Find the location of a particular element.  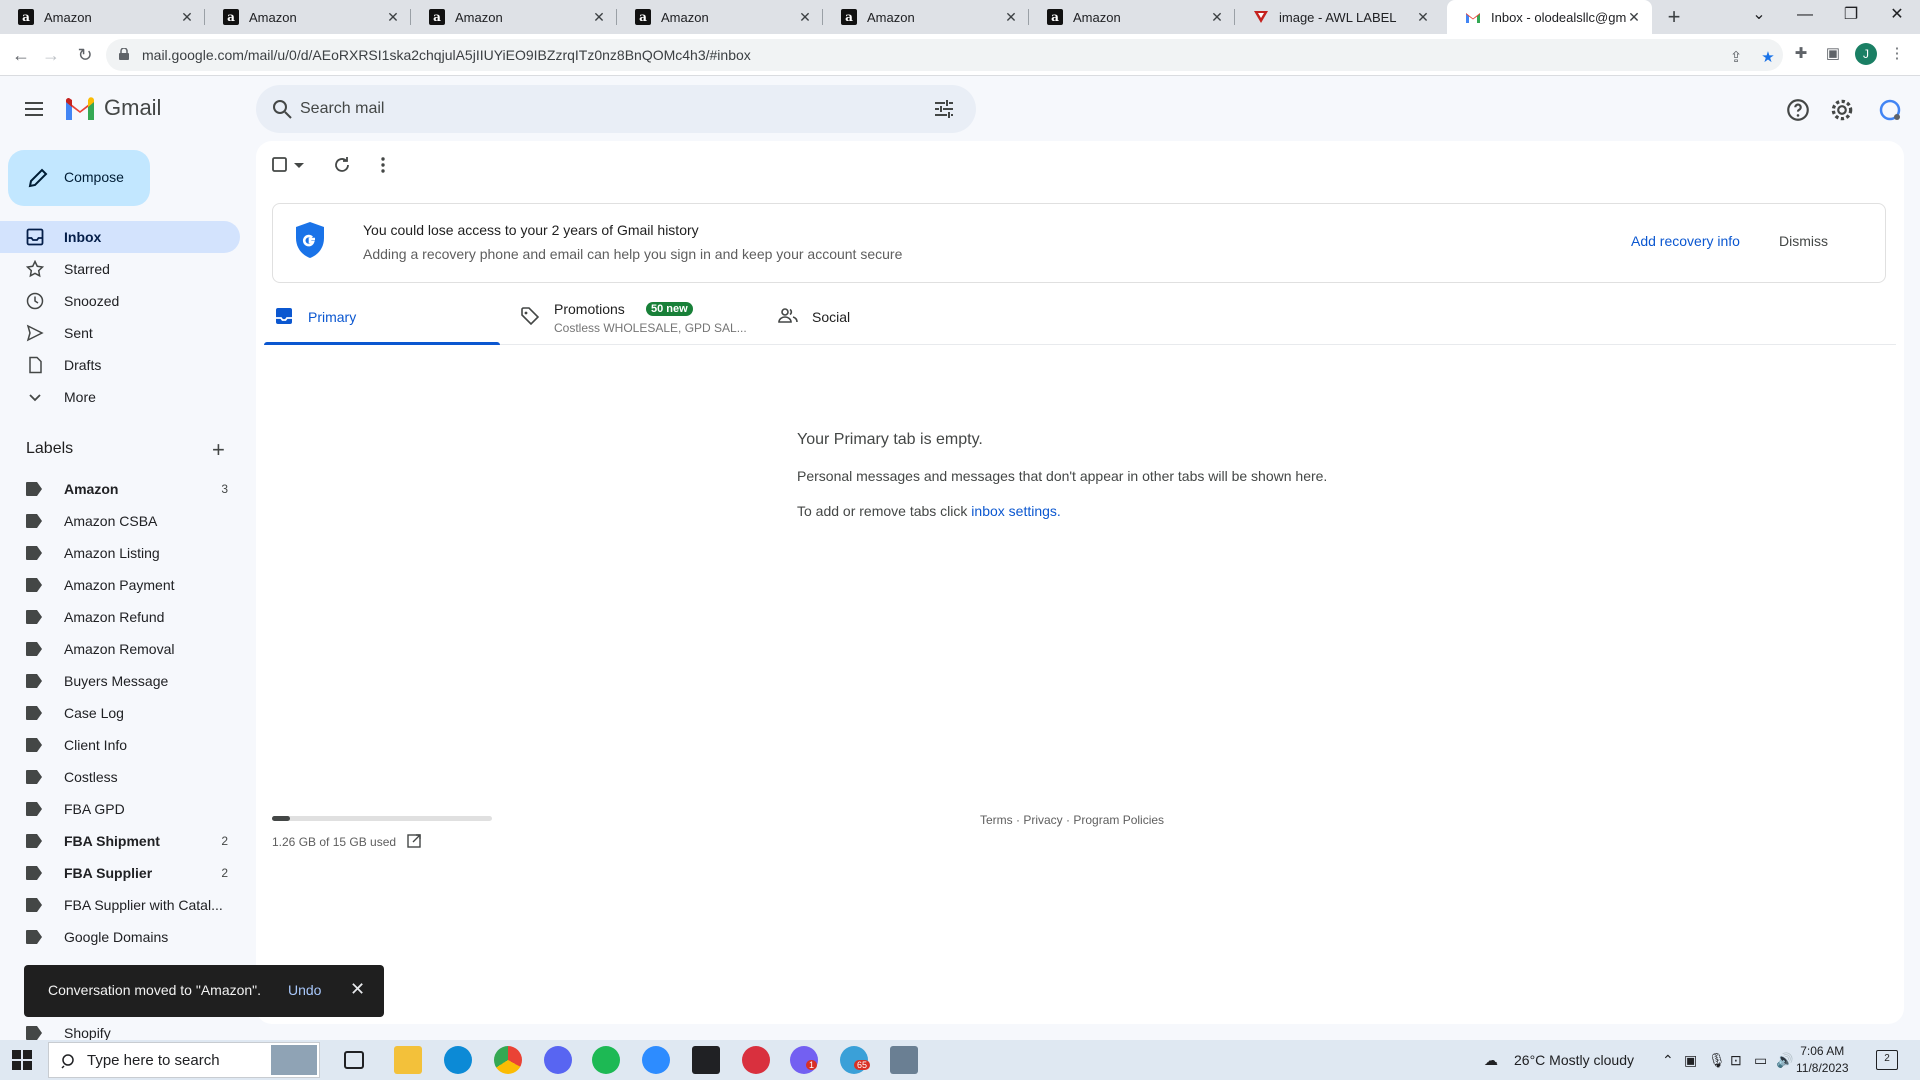

sidebar-item-drafts: Drafts is located at coordinates (120, 365).